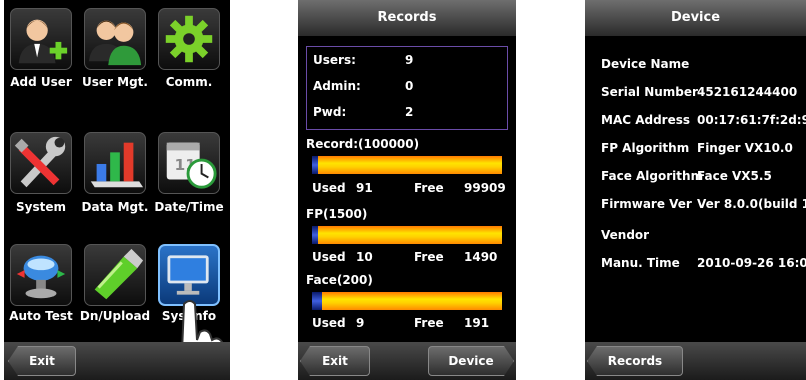 Image resolution: width=806 pixels, height=380 pixels. I want to click on face-used-fill, so click(317, 301).